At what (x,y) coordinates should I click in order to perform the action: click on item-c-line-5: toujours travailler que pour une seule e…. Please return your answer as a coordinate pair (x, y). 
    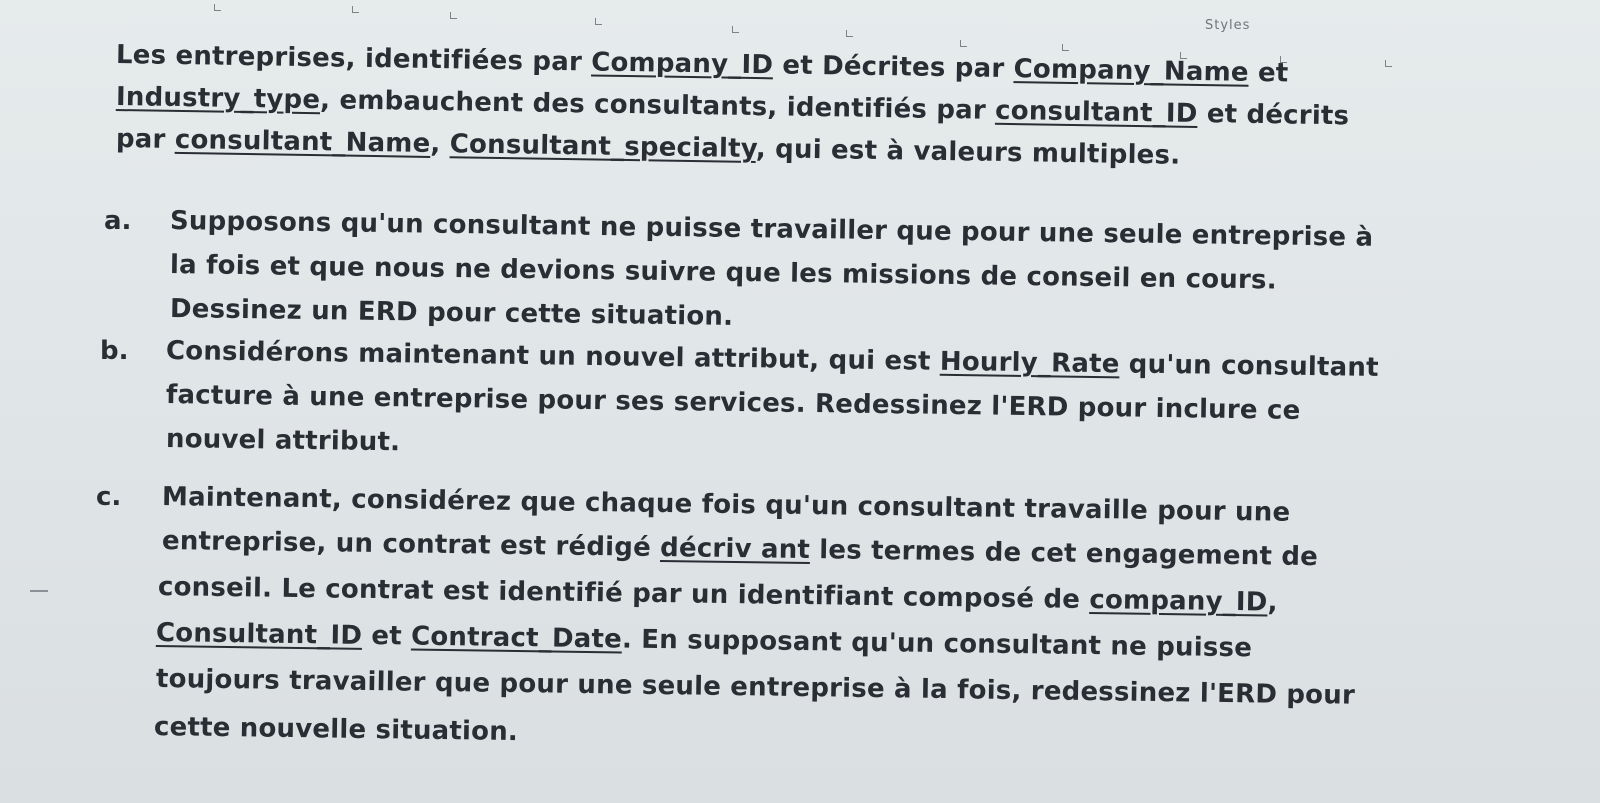
    Looking at the image, I should click on (755, 687).